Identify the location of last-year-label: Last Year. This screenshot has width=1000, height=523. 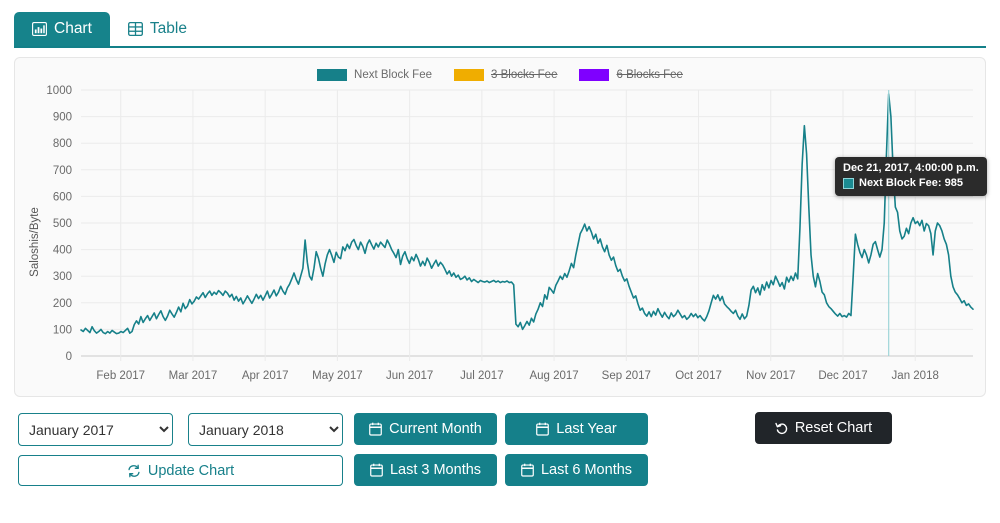
(586, 429).